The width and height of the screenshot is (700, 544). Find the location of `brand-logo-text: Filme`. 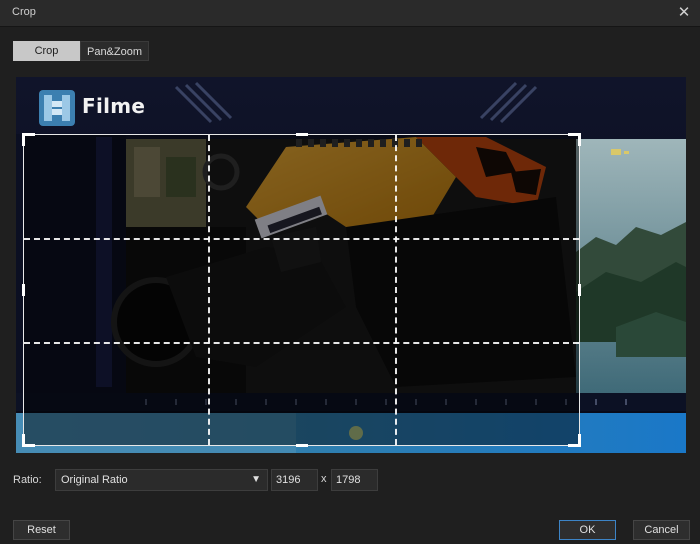

brand-logo-text: Filme is located at coordinates (114, 106).